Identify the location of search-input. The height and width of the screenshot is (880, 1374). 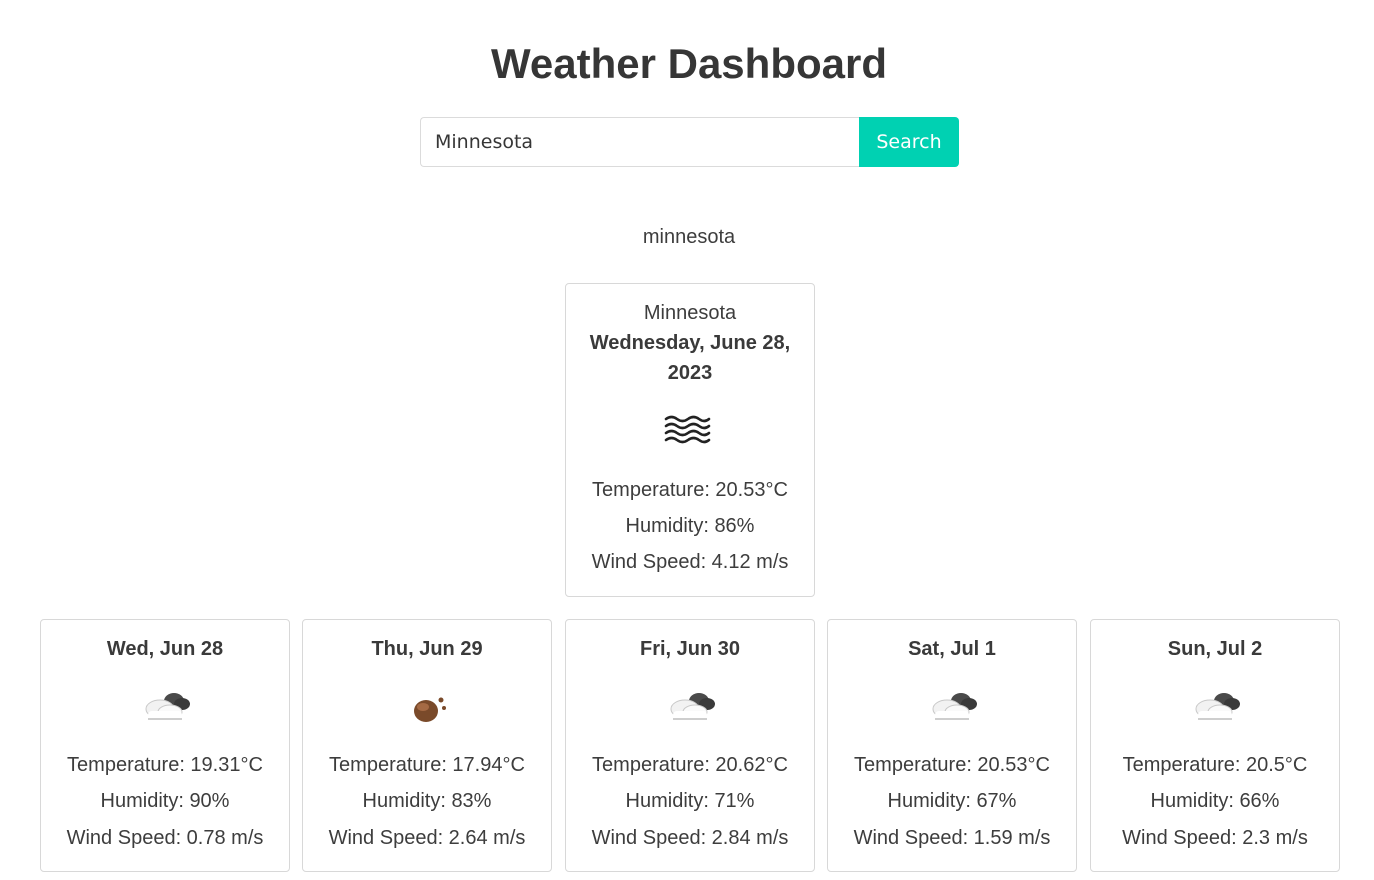
(639, 142).